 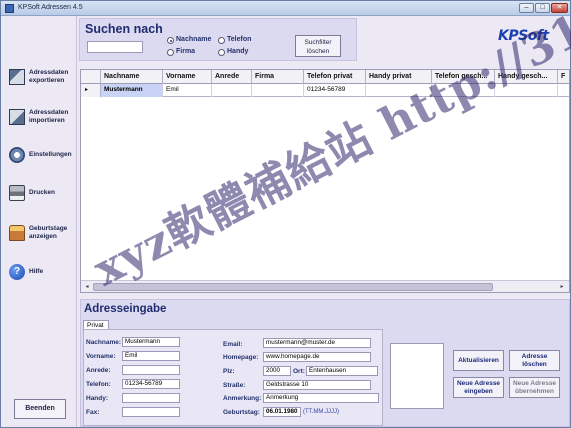 I want to click on column-header: Anrede, so click(x=232, y=77).